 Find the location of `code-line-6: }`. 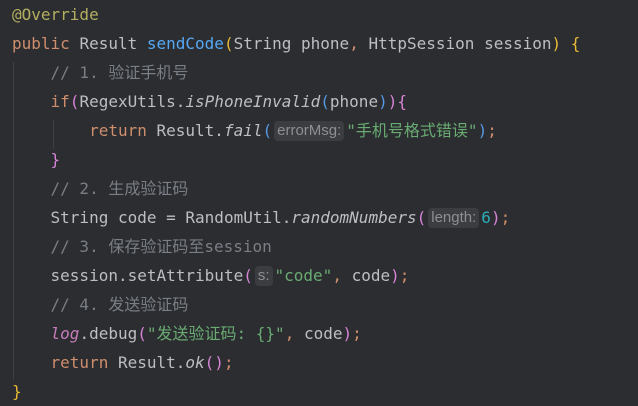

code-line-6: } is located at coordinates (36, 159).